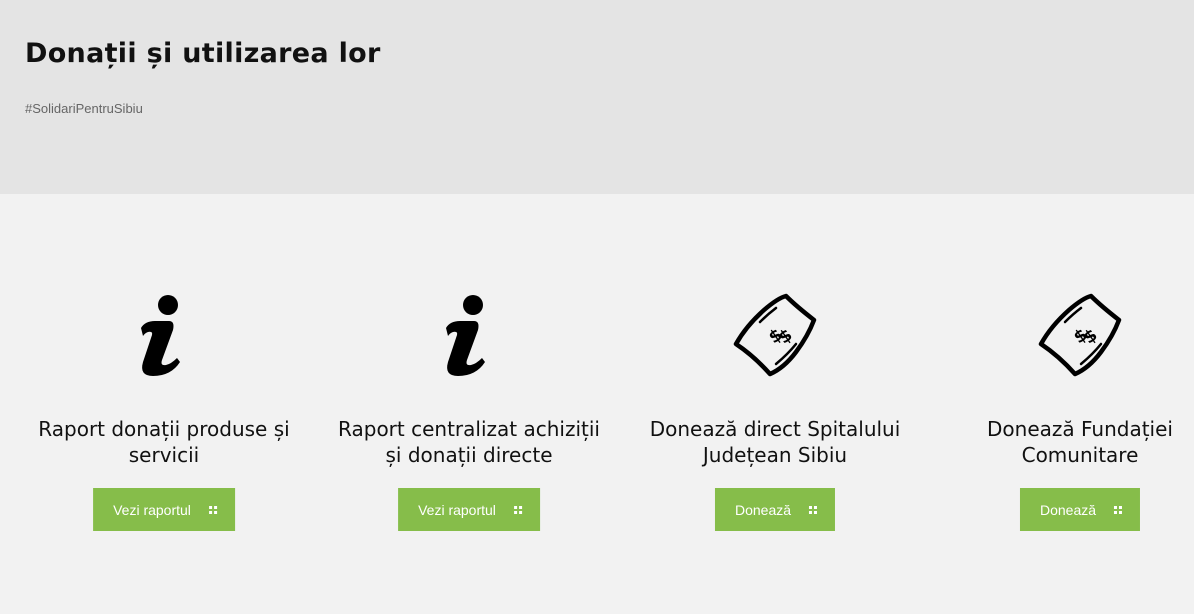  I want to click on card-title-line: Raport centralizat achiziții, so click(469, 429).